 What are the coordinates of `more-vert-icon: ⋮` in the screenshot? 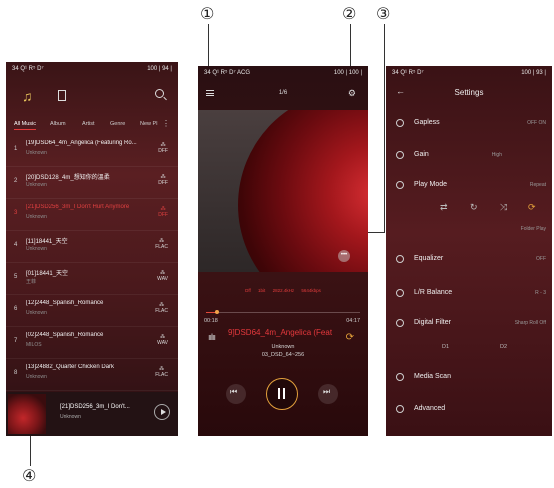 It's located at (166, 123).